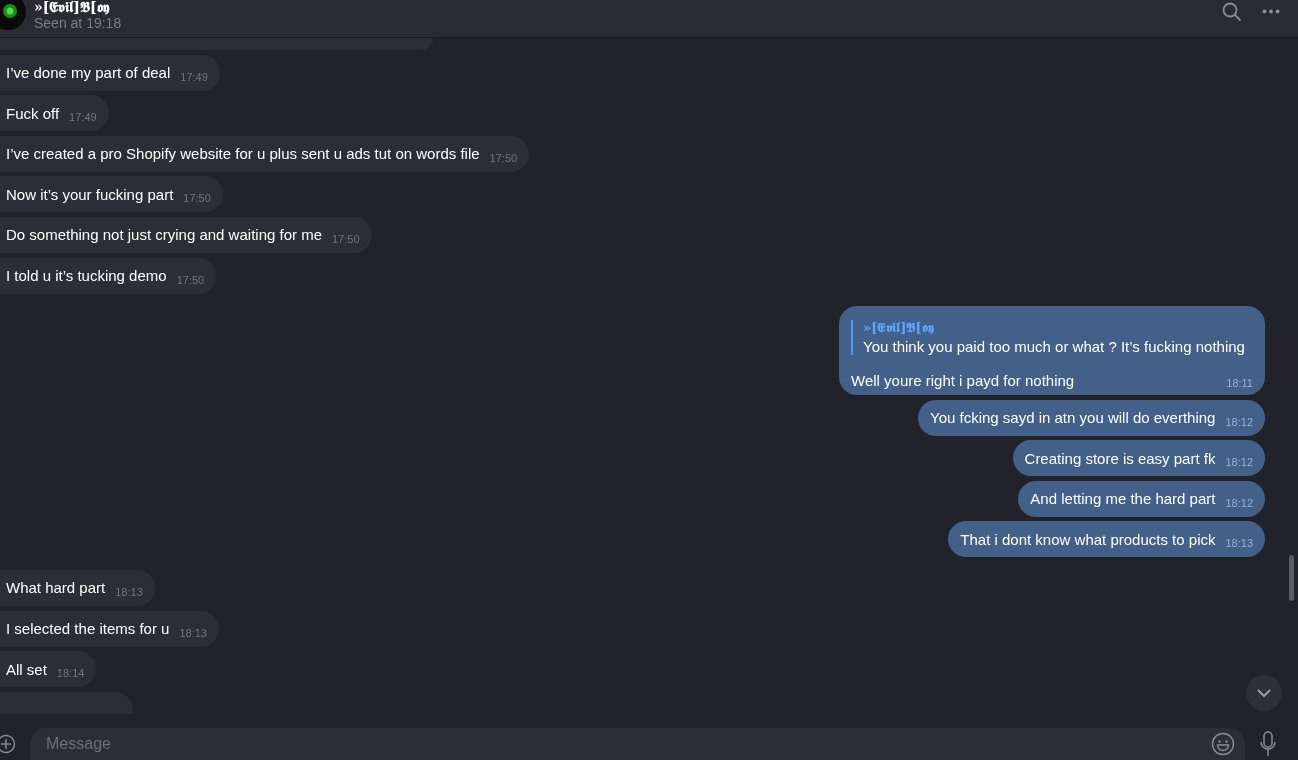  I want to click on scroll-down-button, so click(1264, 693).